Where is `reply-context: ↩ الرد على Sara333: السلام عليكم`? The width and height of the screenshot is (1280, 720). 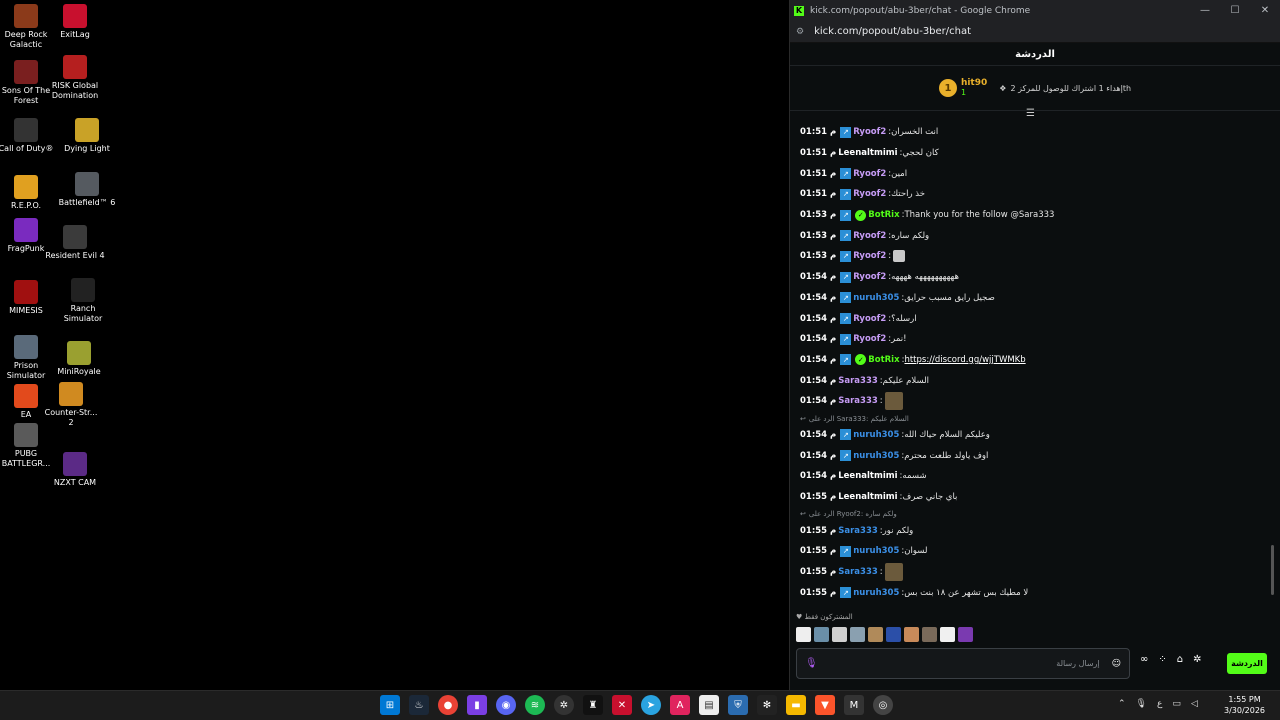 reply-context: ↩ الرد على Sara333: السلام عليكم is located at coordinates (1032, 419).